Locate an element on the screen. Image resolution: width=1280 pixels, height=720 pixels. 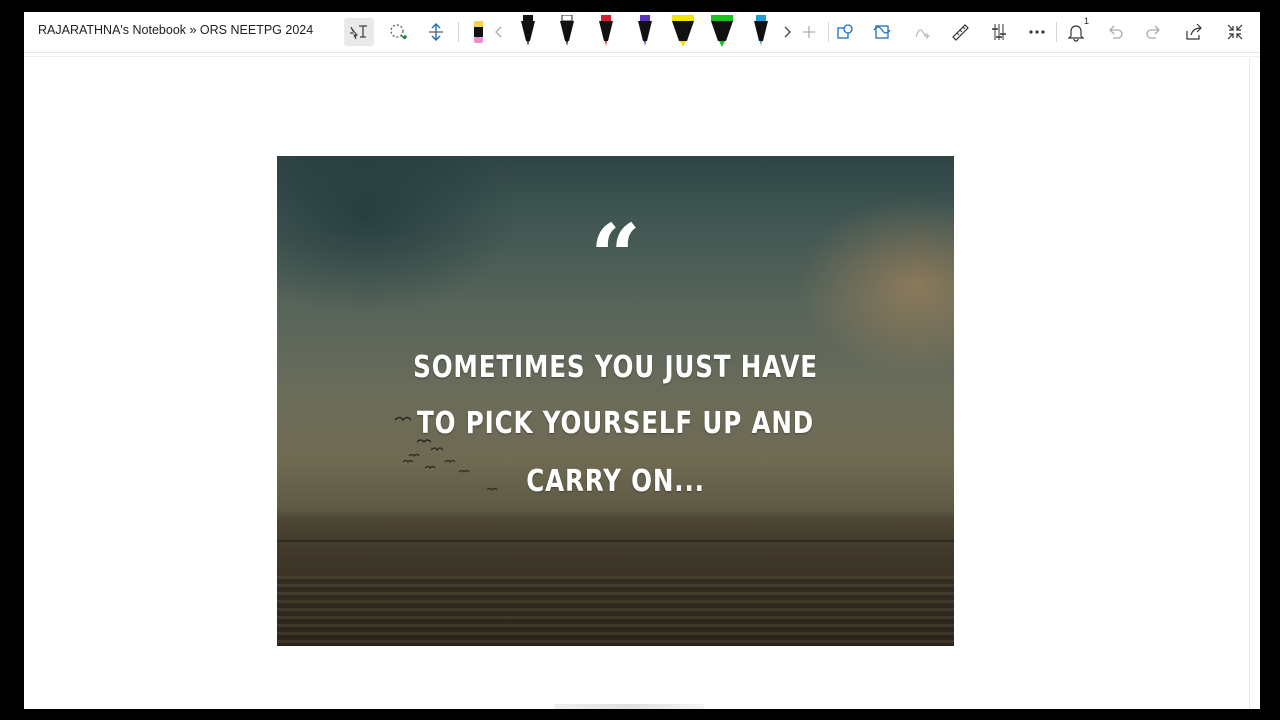
pen-red-button is located at coordinates (606, 32).